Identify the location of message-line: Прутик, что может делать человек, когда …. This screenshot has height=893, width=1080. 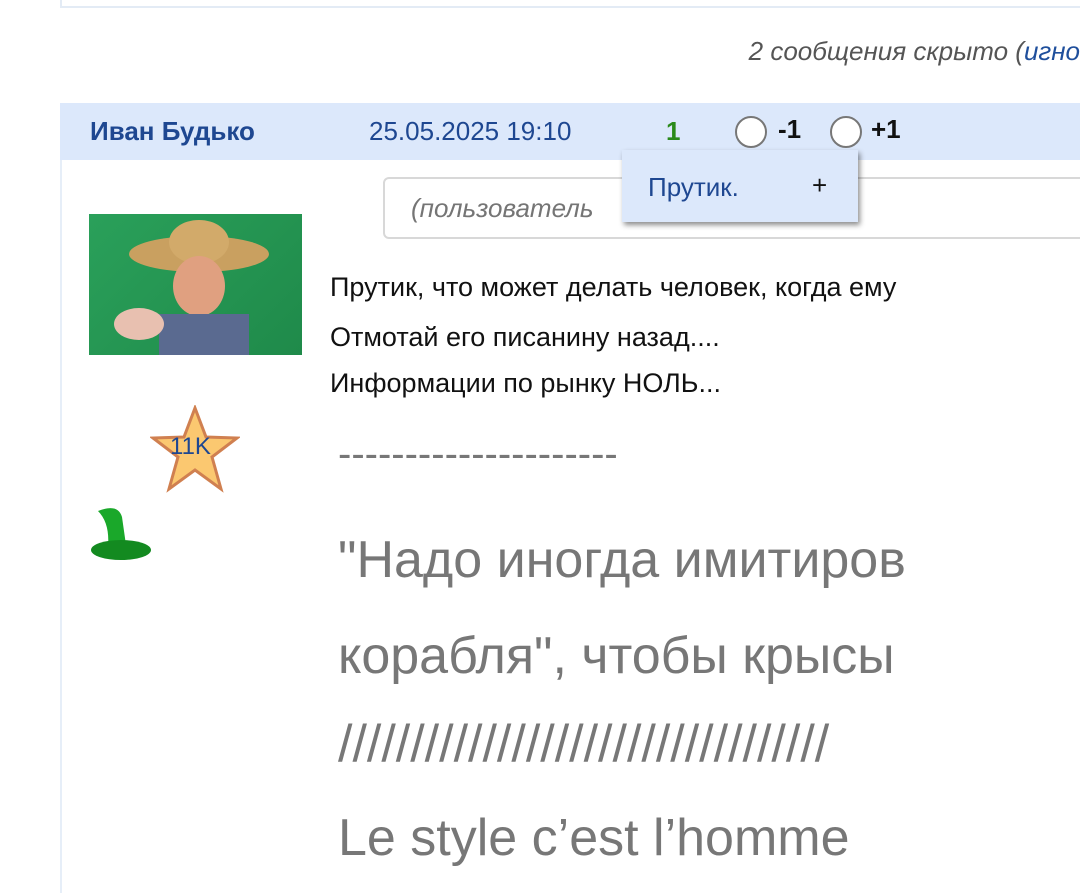
(613, 287).